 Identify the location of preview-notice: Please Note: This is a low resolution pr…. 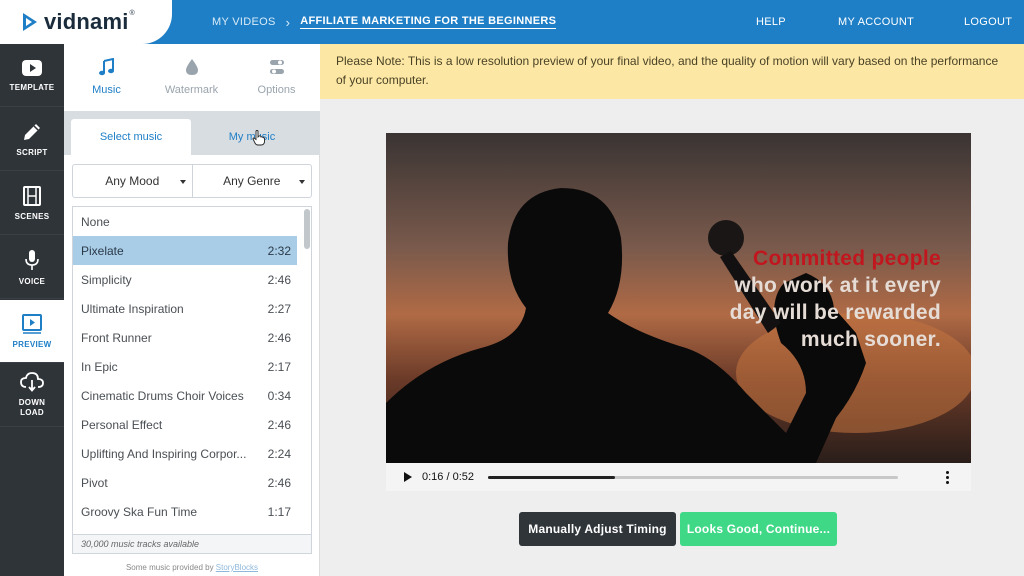
(672, 71).